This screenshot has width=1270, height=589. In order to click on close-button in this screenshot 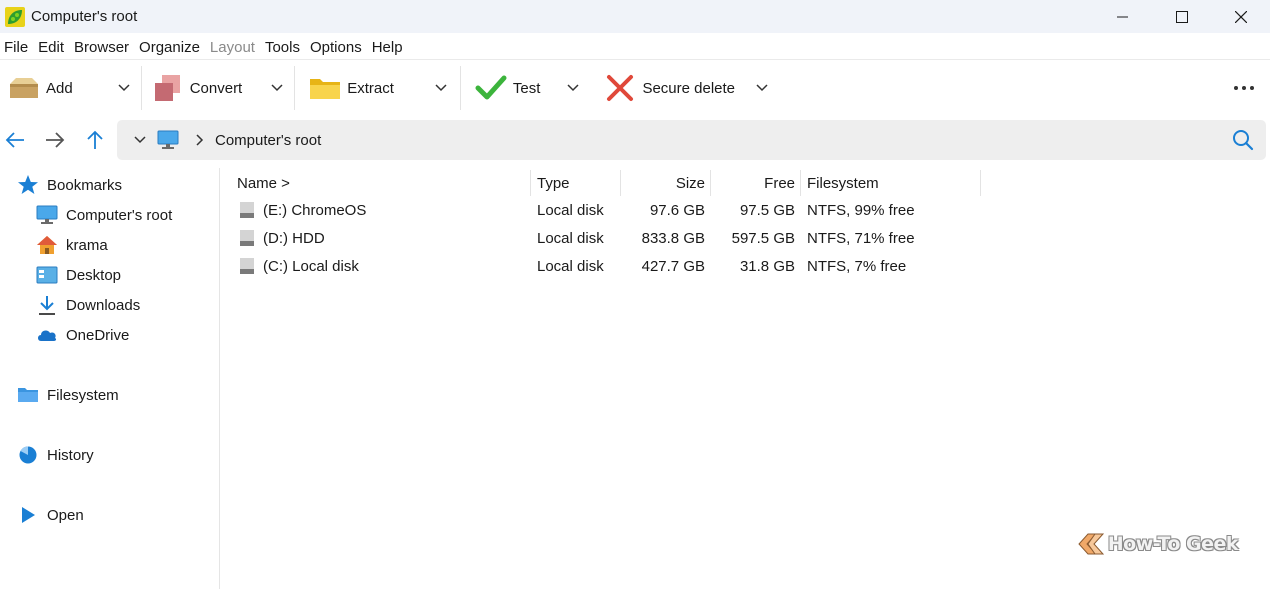, I will do `click(1240, 16)`.